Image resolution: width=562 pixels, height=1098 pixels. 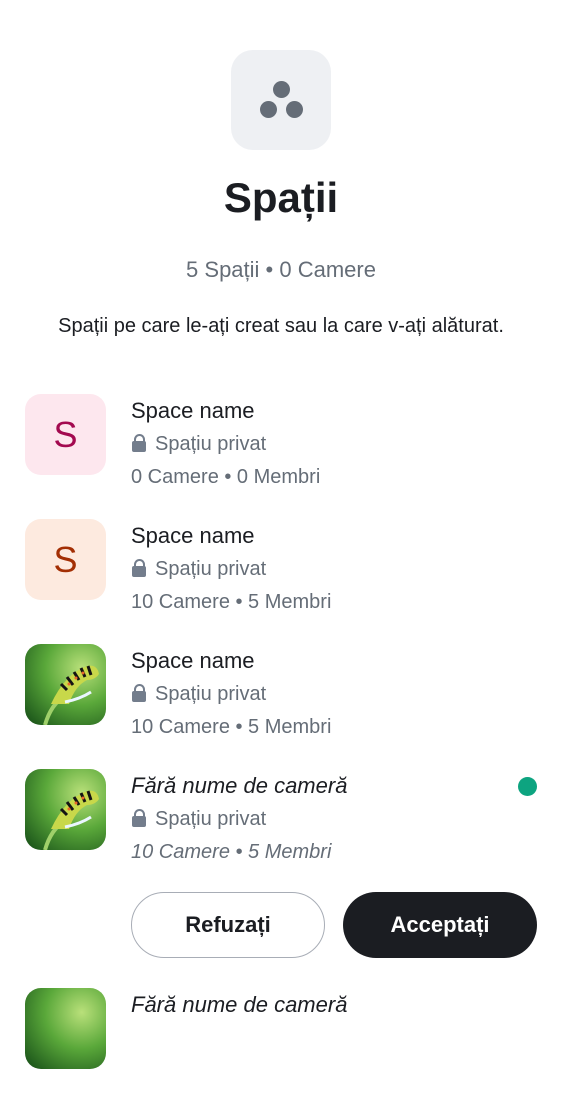 What do you see at coordinates (281, 269) in the screenshot?
I see `page-subtitle: 5 Spații • 0 Camere` at bounding box center [281, 269].